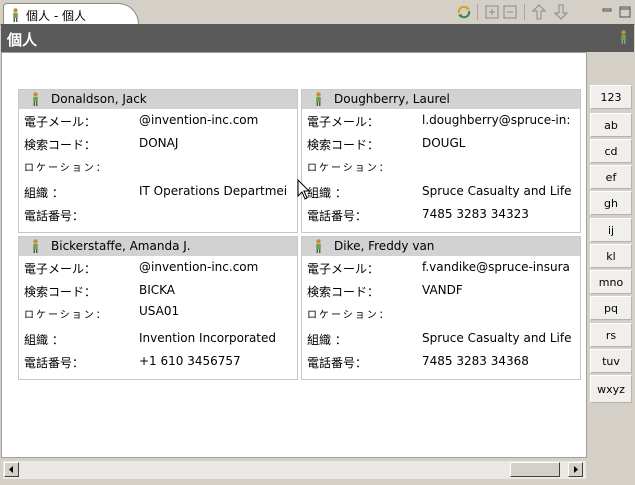  I want to click on index-button-wxyz: wxyz, so click(611, 389).